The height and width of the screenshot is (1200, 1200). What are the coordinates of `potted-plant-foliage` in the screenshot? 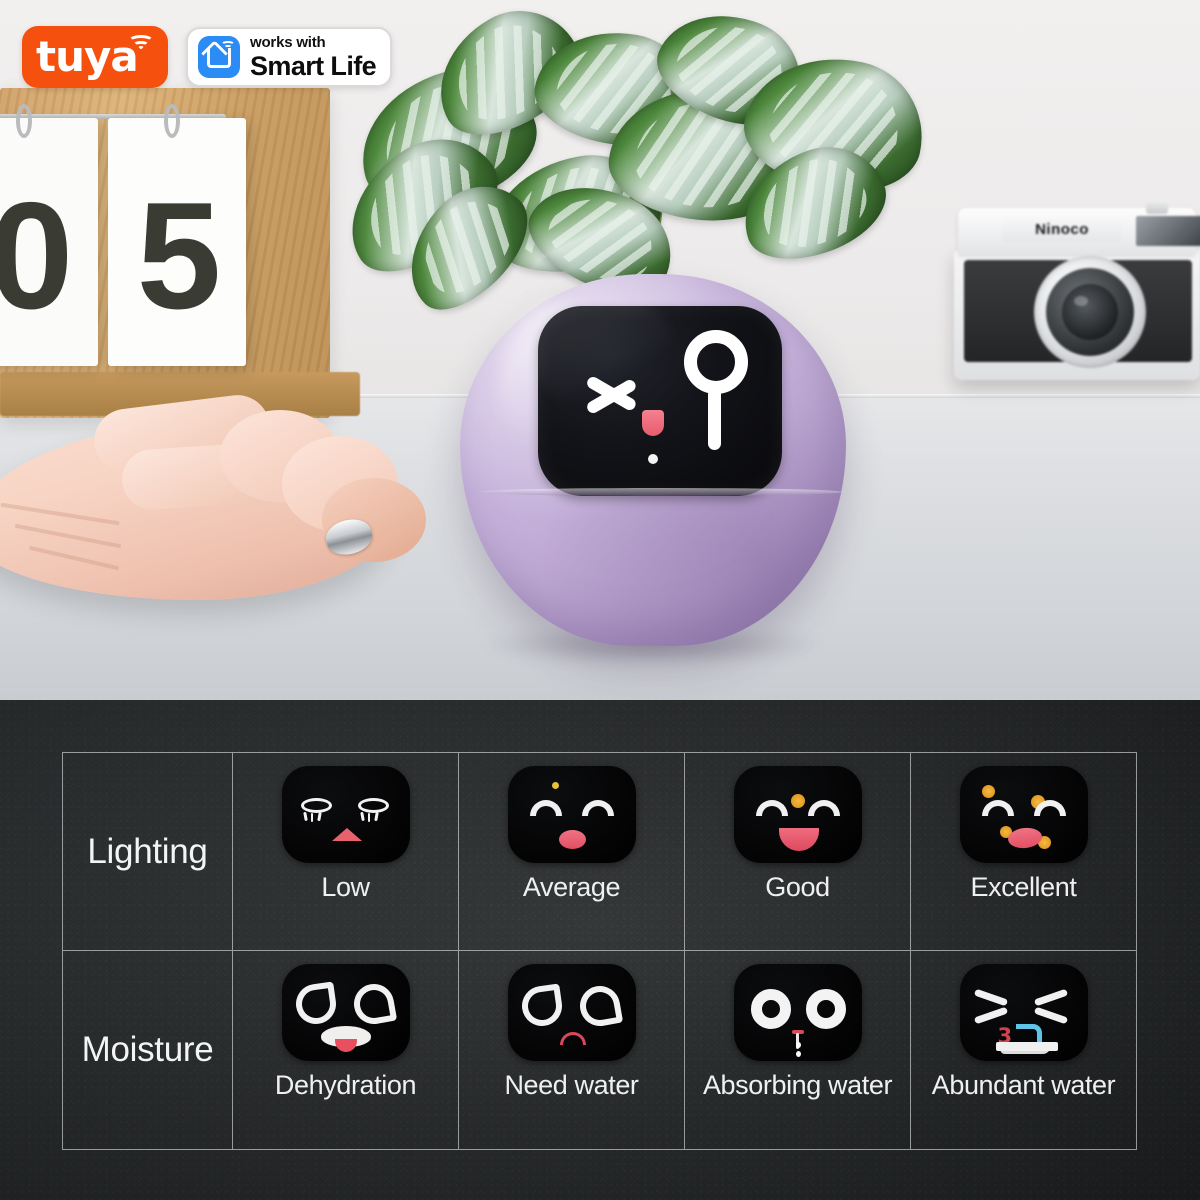 It's located at (641, 164).